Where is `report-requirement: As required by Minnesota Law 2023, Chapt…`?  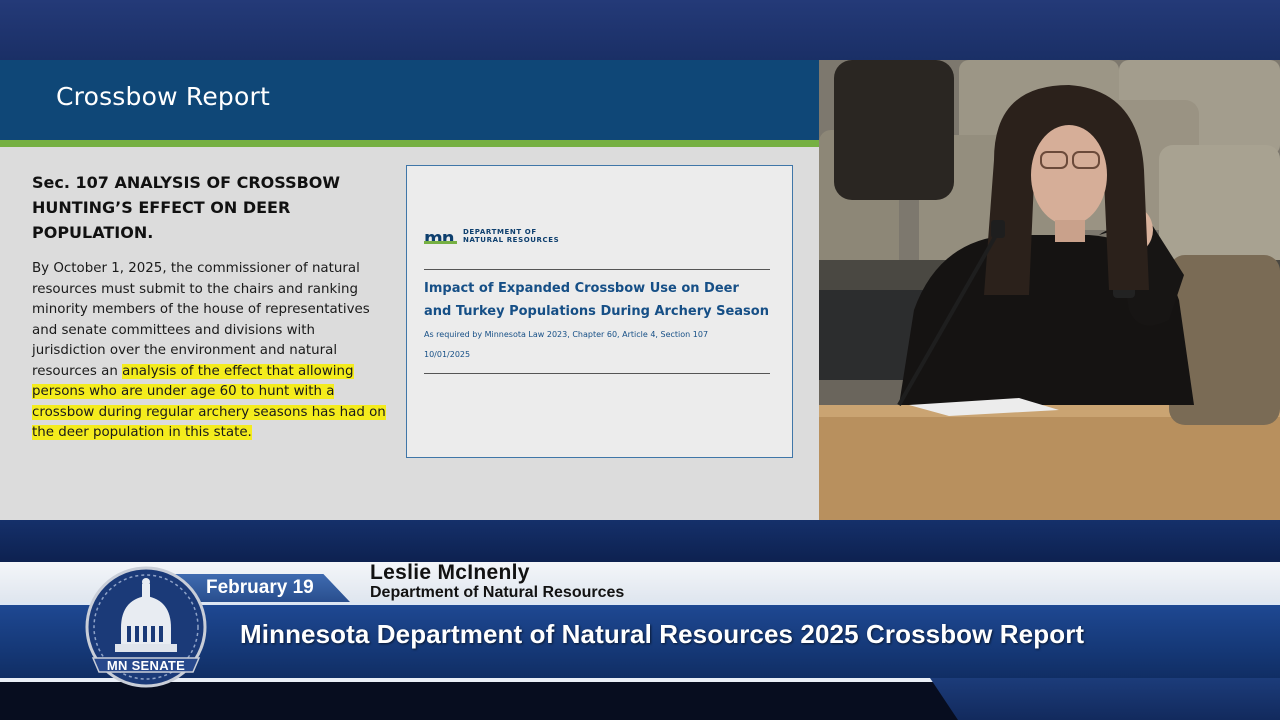 report-requirement: As required by Minnesota Law 2023, Chapt… is located at coordinates (566, 334).